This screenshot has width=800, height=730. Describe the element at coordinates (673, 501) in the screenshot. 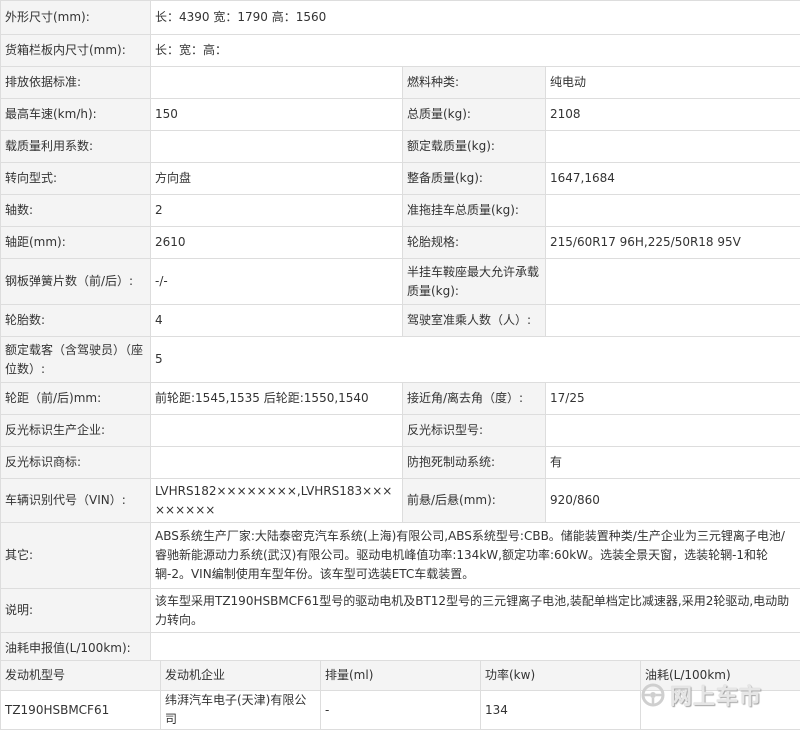

I see `overhang-value: 920/860` at that location.